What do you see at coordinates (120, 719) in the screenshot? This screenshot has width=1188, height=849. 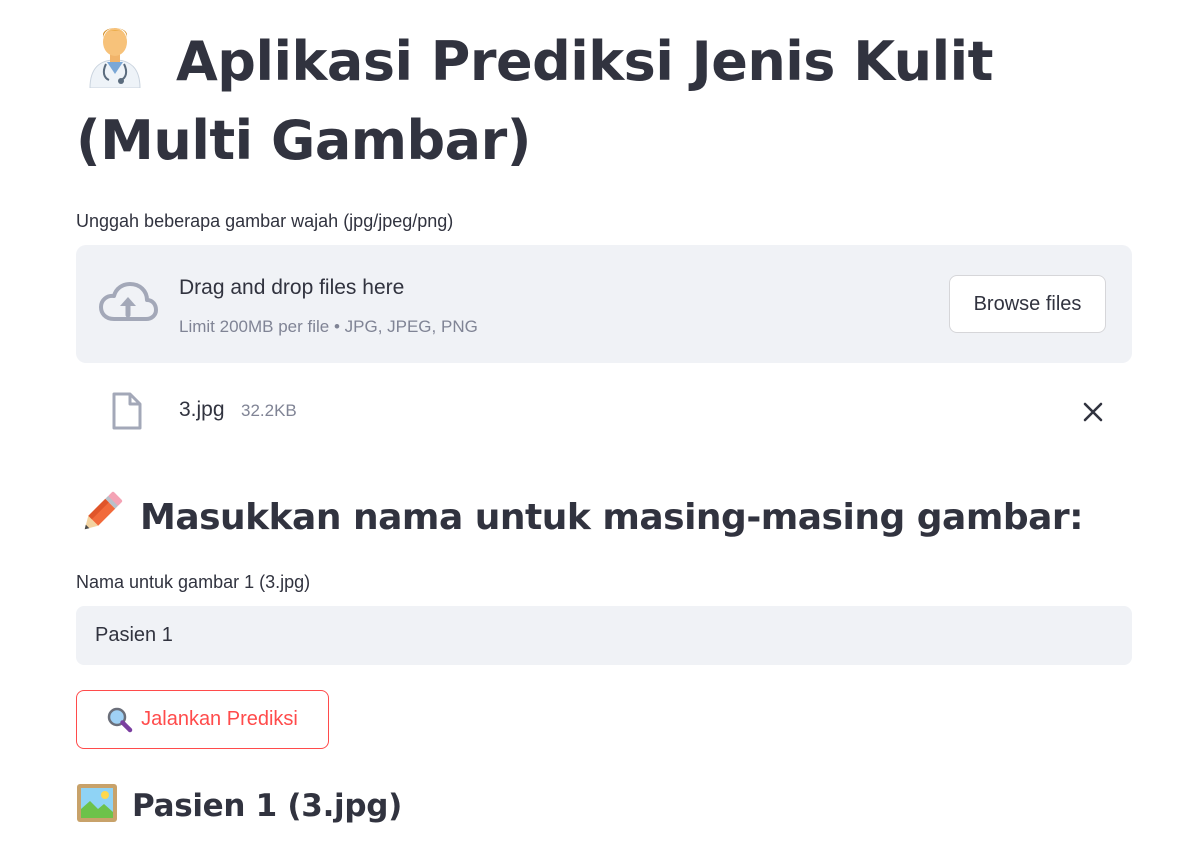 I see `magnifier-icon` at bounding box center [120, 719].